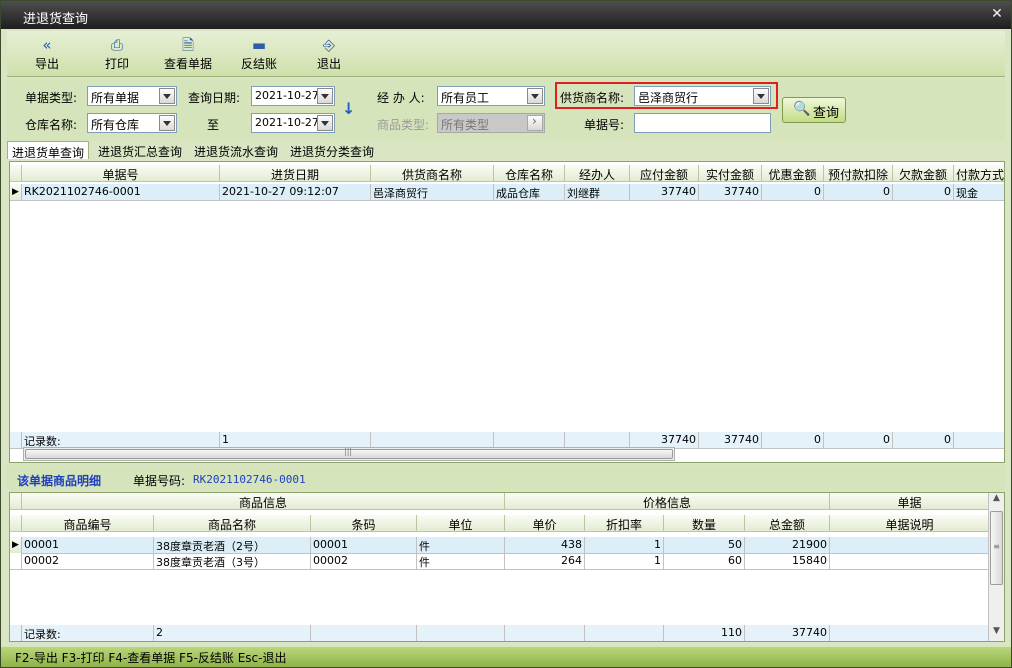 Image resolution: width=1012 pixels, height=668 pixels. What do you see at coordinates (48, 150) in the screenshot?
I see `tab-doc-query: 进退货单查询` at bounding box center [48, 150].